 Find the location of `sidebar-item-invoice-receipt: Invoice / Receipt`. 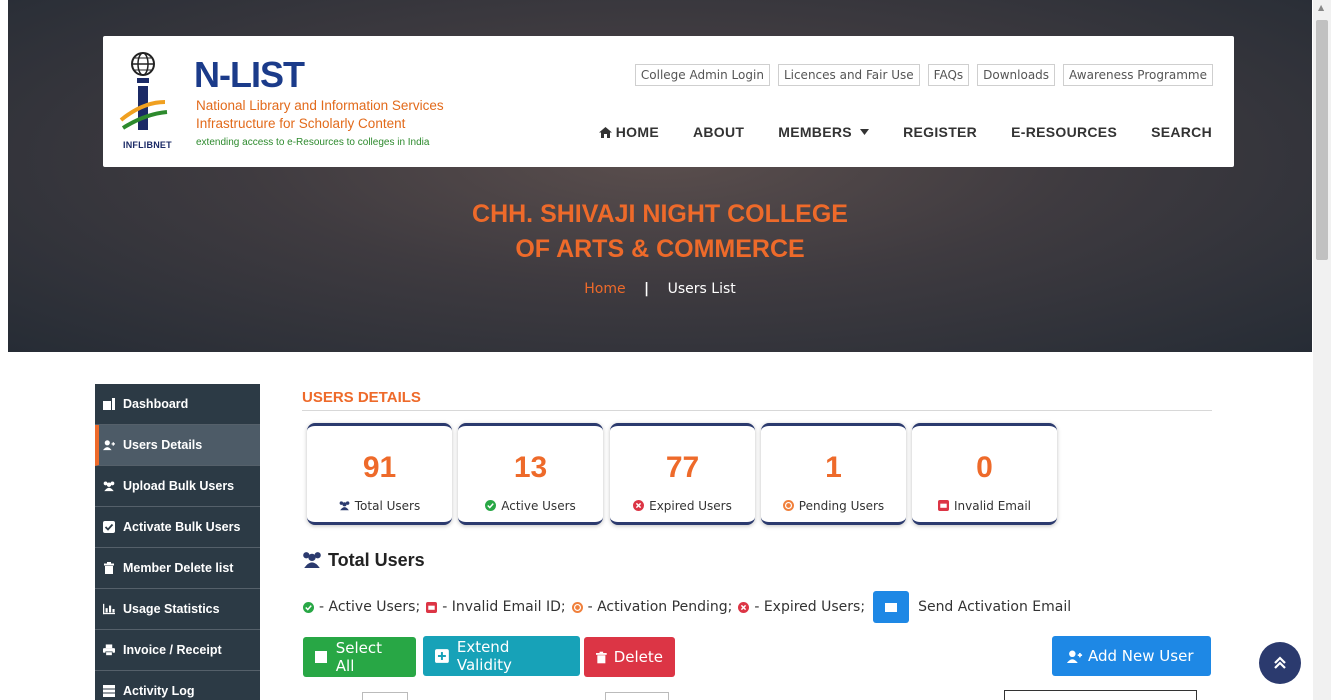

sidebar-item-invoice-receipt: Invoice / Receipt is located at coordinates (177, 650).